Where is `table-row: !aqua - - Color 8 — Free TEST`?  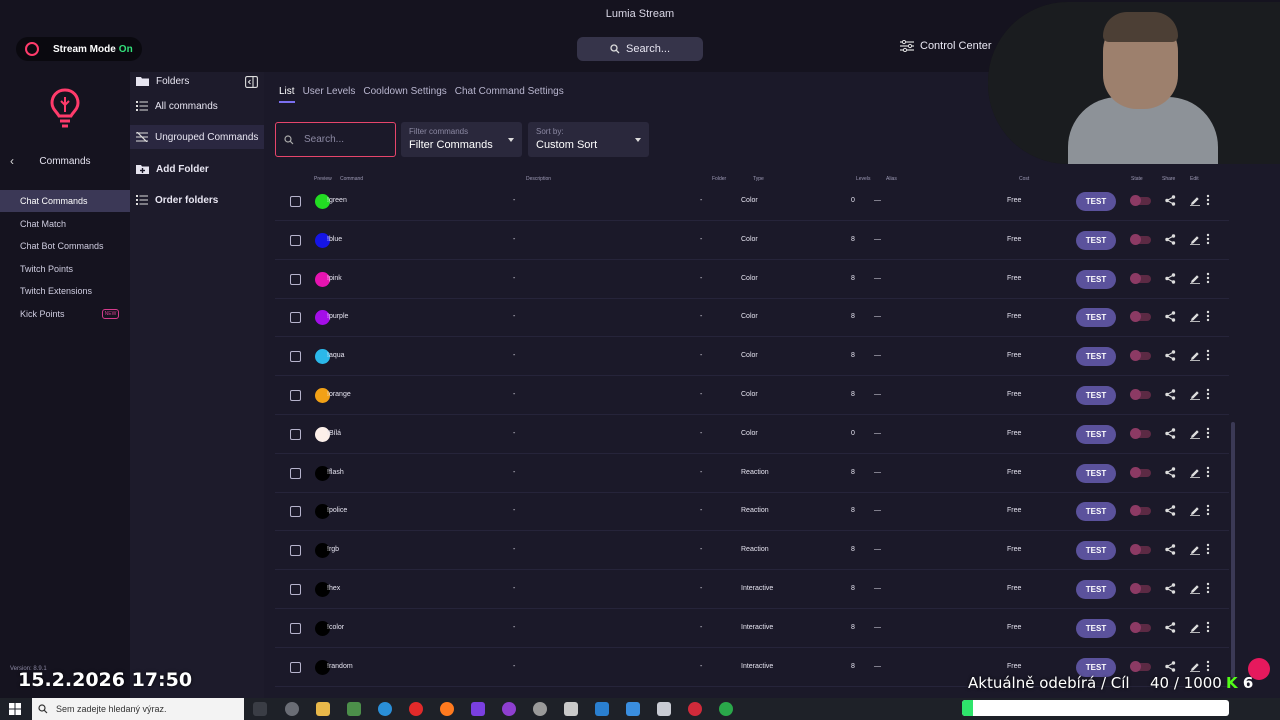
table-row: !aqua - - Color 8 — Free TEST is located at coordinates (752, 357).